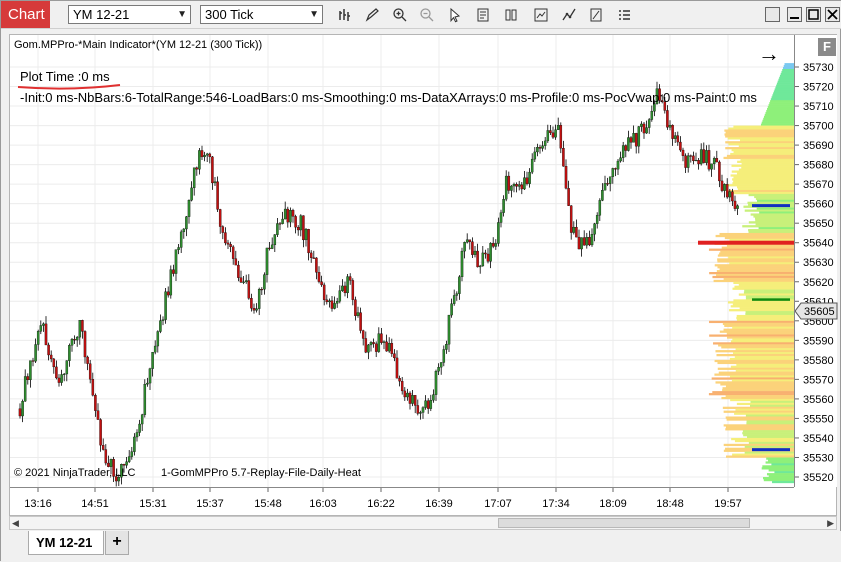 This screenshot has height=562, width=841. What do you see at coordinates (830, 523) in the screenshot?
I see `scroll-right-icon: ▶` at bounding box center [830, 523].